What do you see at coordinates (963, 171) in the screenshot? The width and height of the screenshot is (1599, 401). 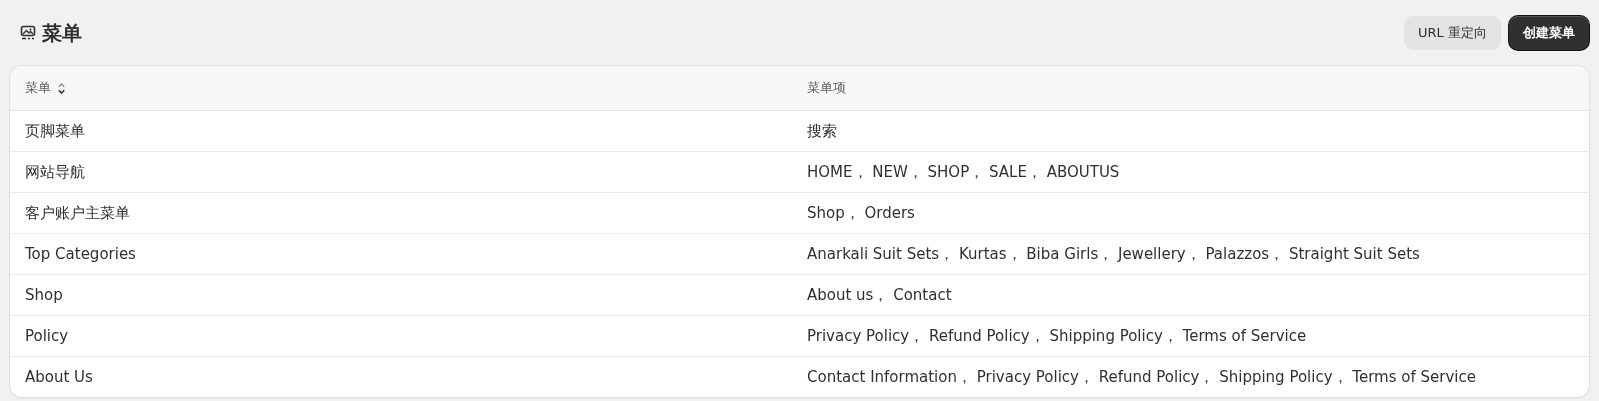 I see `menu-items-cell: HOME， NEW， SHOP， SALE， ABOUTUS` at bounding box center [963, 171].